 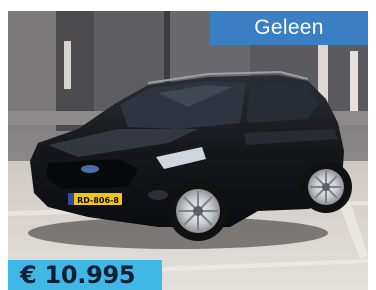 What do you see at coordinates (289, 28) in the screenshot?
I see `location-badge: Geleen` at bounding box center [289, 28].